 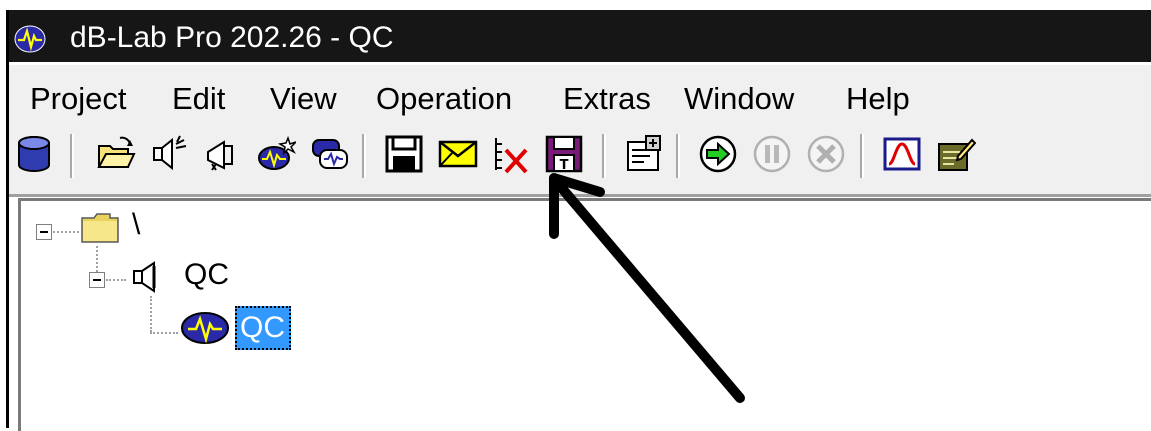 I want to click on tree-leaf-selected: QC, so click(x=263, y=328).